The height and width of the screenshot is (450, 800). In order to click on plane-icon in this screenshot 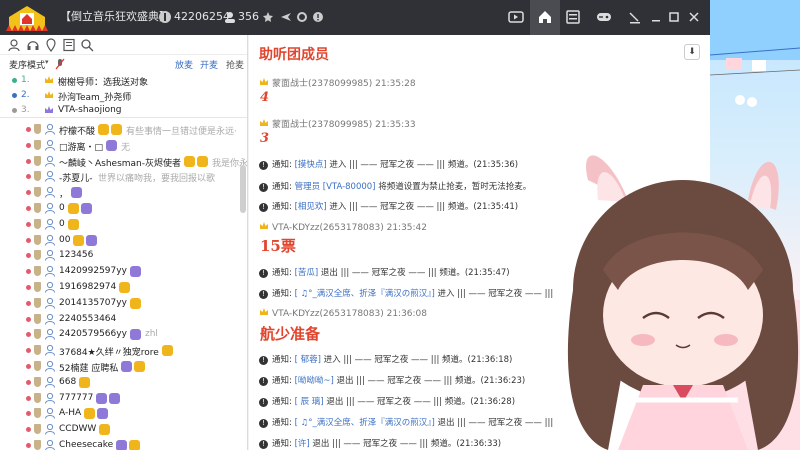, I will do `click(286, 17)`.